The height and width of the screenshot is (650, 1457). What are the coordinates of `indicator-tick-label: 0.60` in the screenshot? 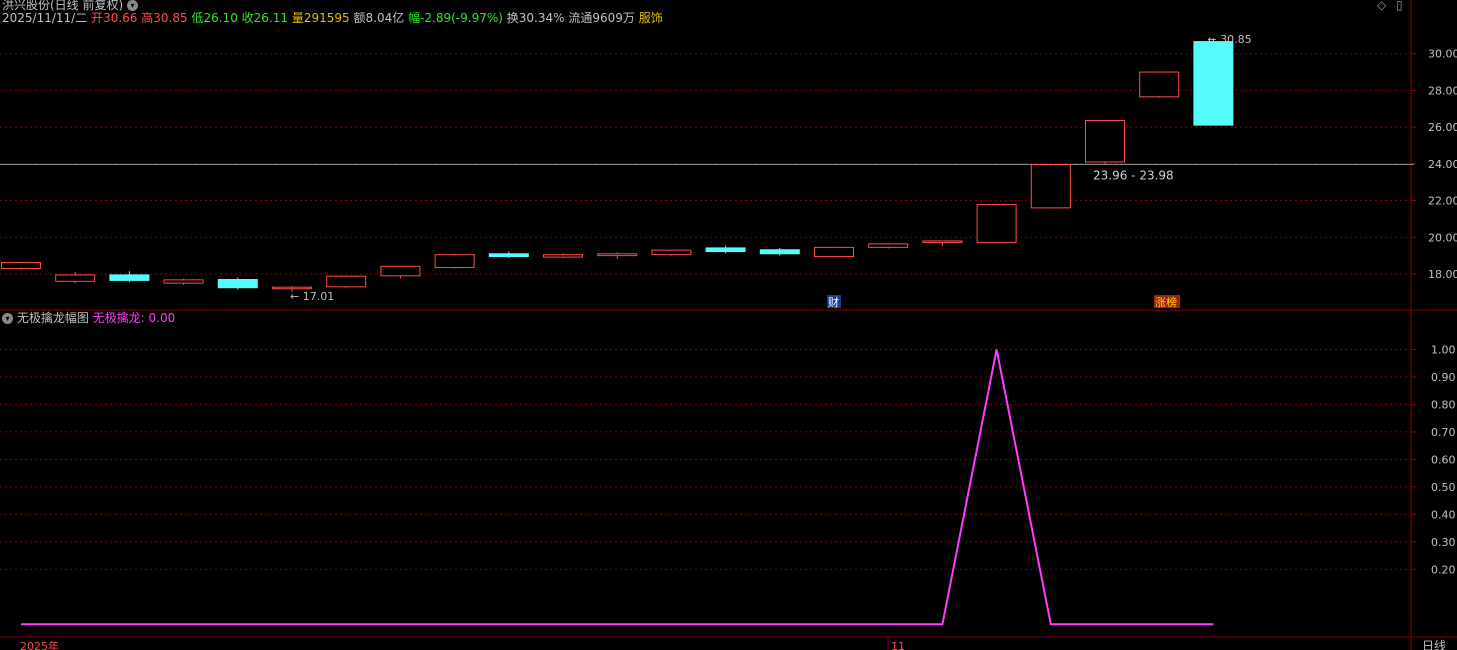 It's located at (1443, 459).